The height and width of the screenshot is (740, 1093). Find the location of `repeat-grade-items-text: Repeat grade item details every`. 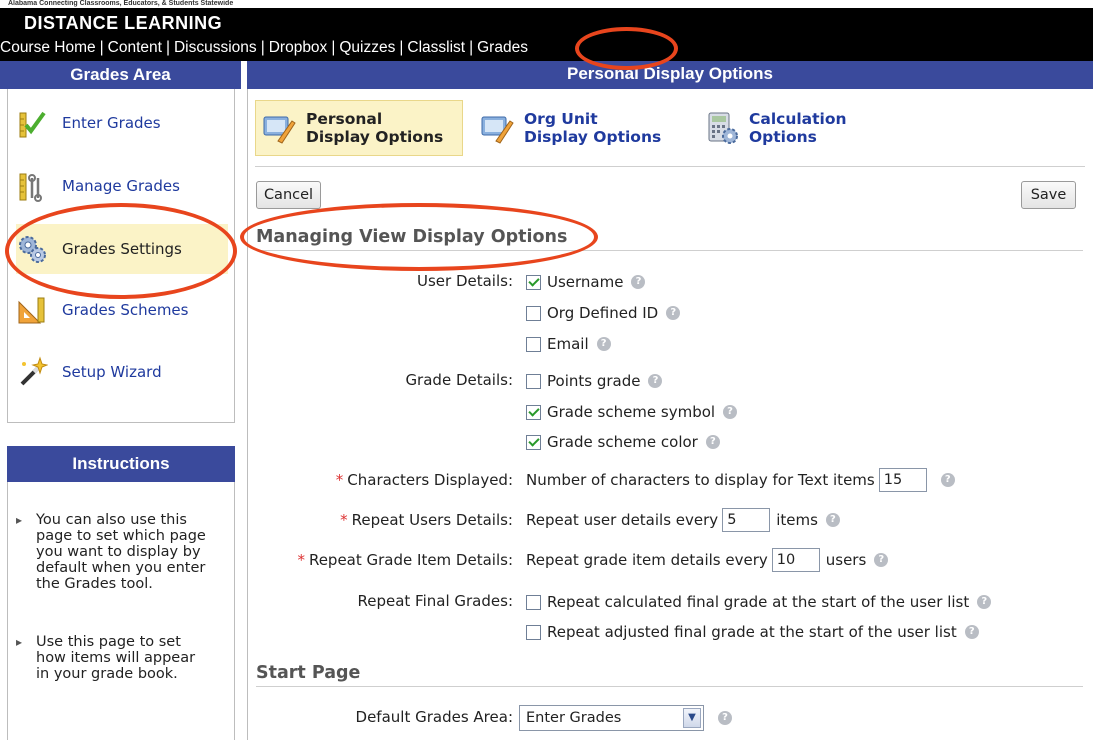

repeat-grade-items-text: Repeat grade item details every is located at coordinates (647, 560).